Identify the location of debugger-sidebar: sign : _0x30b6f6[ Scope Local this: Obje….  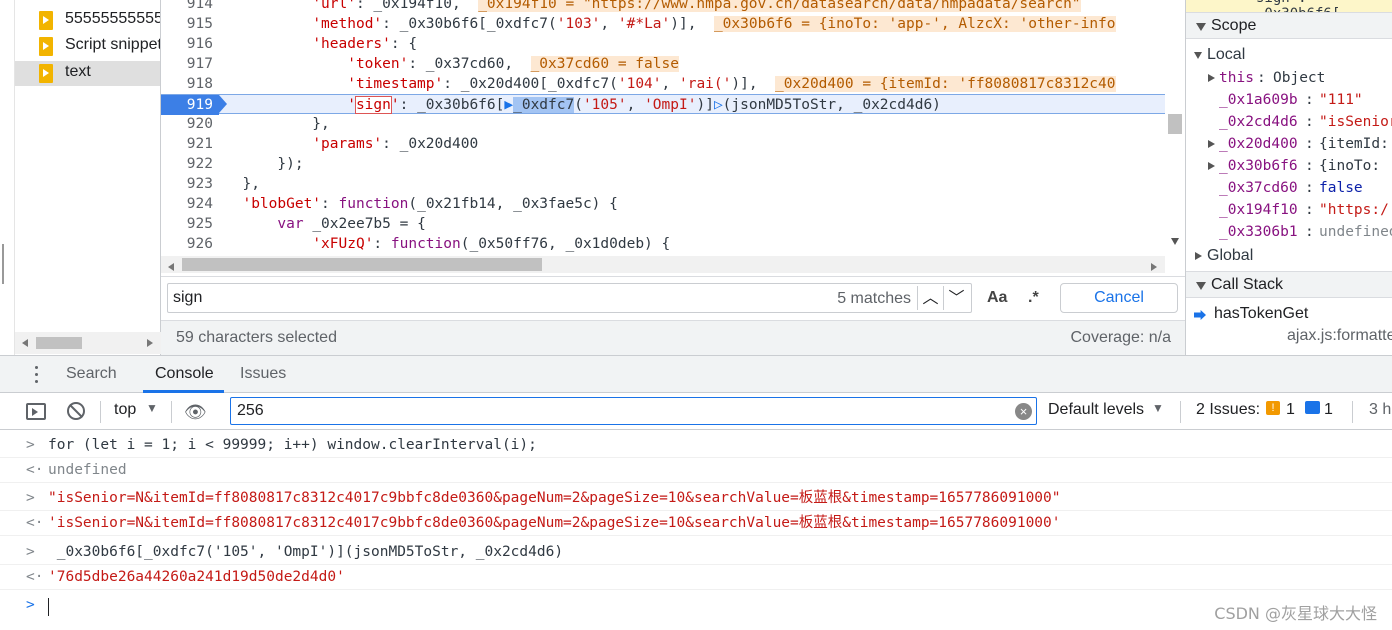
(1288, 177).